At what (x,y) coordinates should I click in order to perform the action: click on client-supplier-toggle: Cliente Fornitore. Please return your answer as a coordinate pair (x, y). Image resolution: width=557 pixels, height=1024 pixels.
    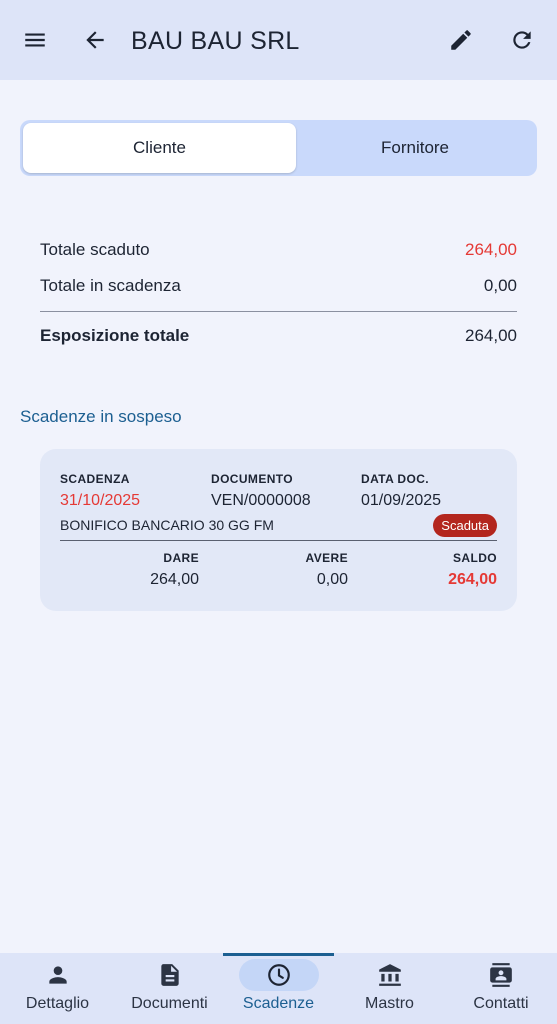
    Looking at the image, I should click on (278, 148).